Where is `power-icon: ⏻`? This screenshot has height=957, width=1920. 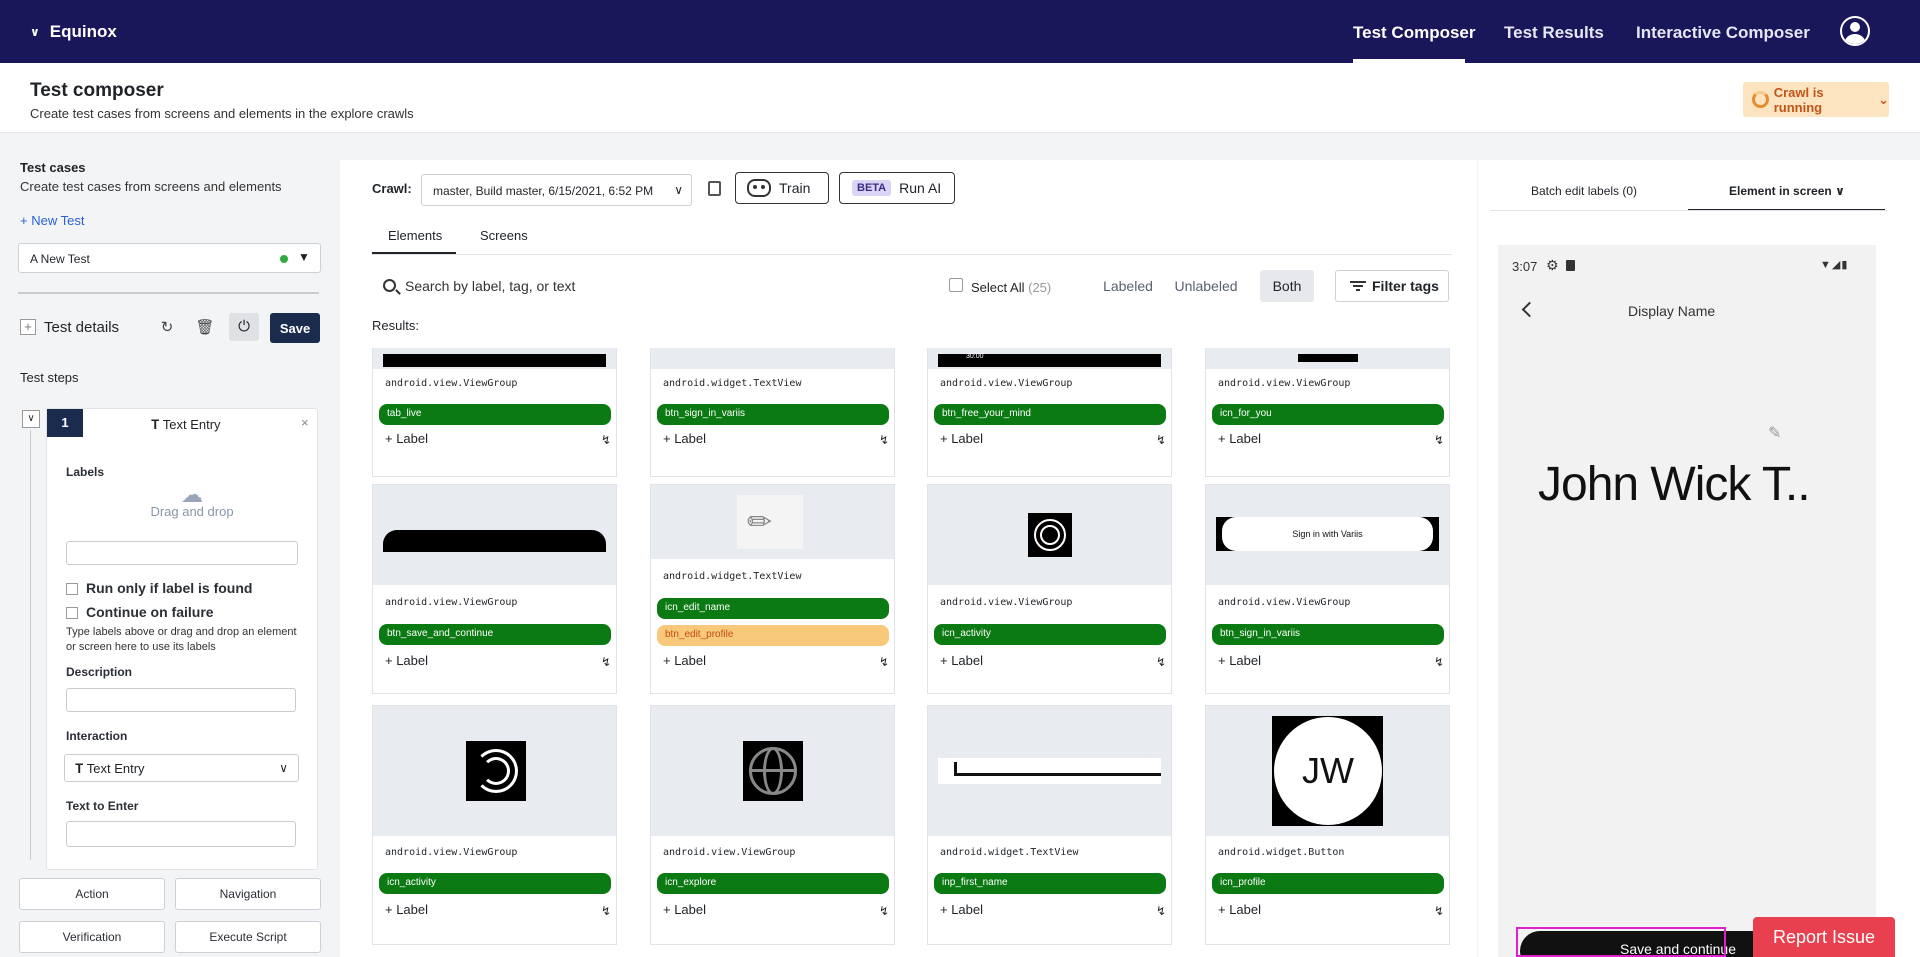
power-icon: ⏻ is located at coordinates (244, 327).